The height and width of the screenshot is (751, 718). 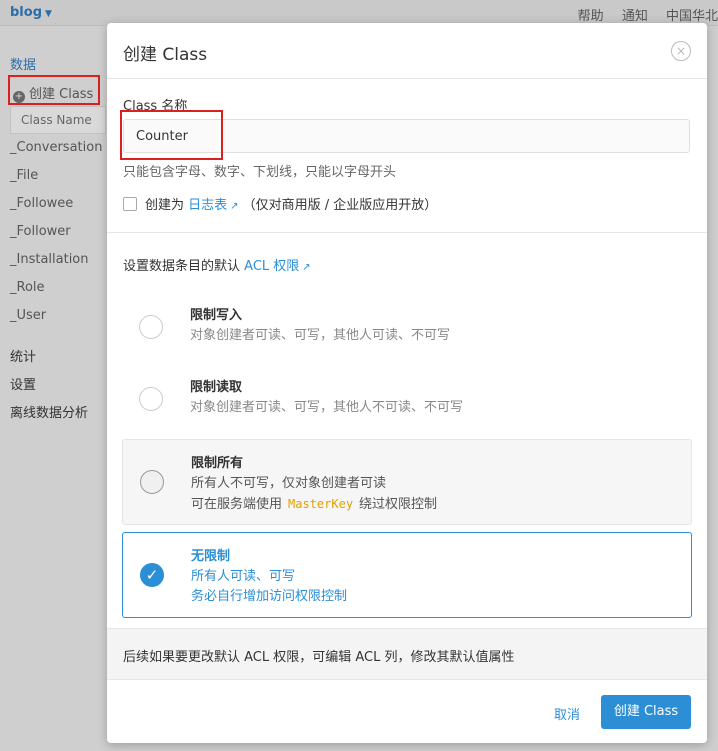 What do you see at coordinates (48, 14) in the screenshot?
I see `caret-down-icon: ▼` at bounding box center [48, 14].